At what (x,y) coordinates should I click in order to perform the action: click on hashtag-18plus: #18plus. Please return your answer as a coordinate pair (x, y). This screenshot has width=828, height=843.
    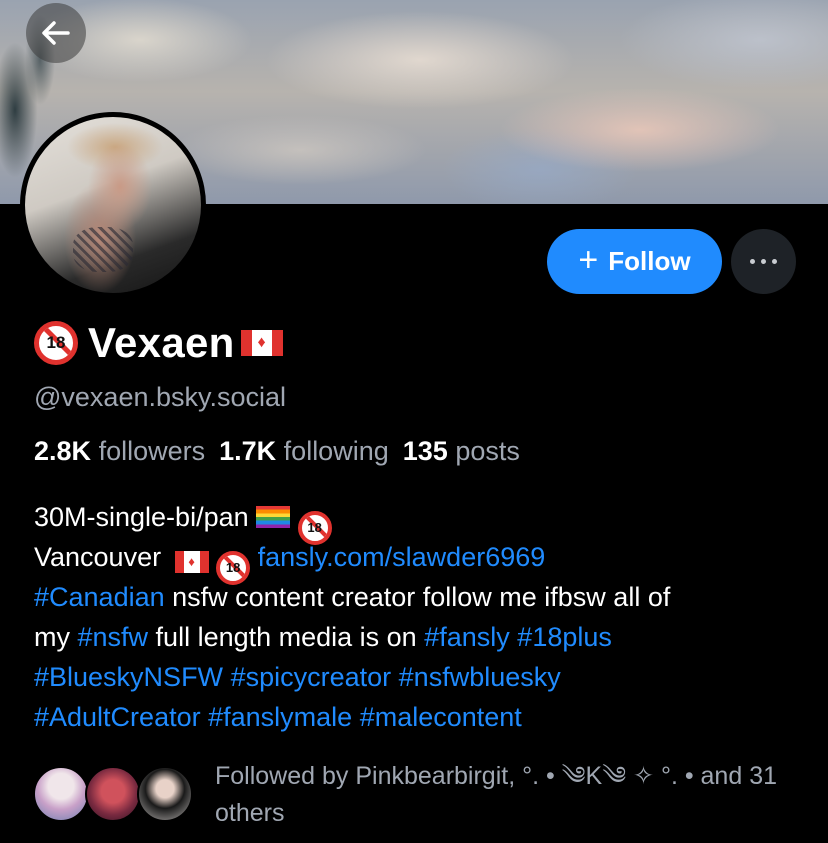
    Looking at the image, I should click on (564, 637).